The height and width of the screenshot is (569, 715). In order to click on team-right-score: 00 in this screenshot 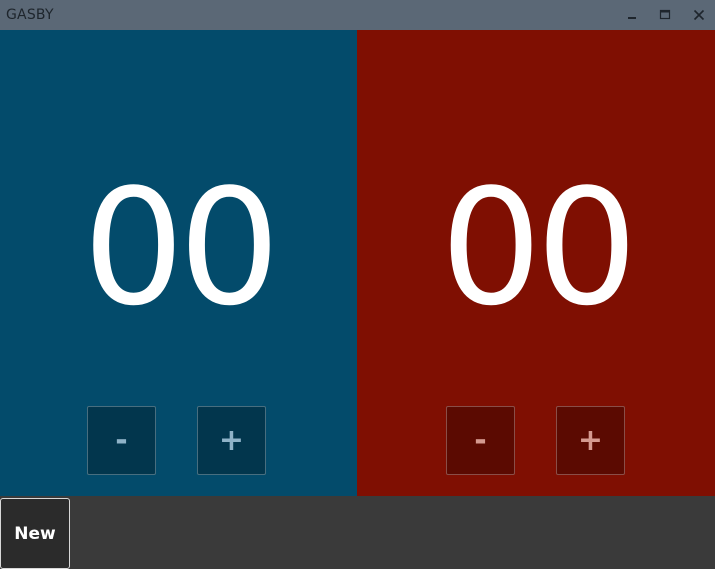, I will do `click(539, 247)`.